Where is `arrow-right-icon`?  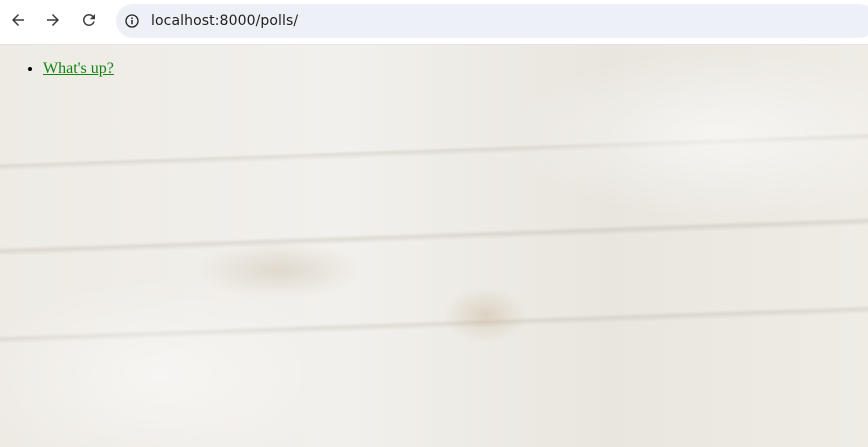
arrow-right-icon is located at coordinates (53, 20).